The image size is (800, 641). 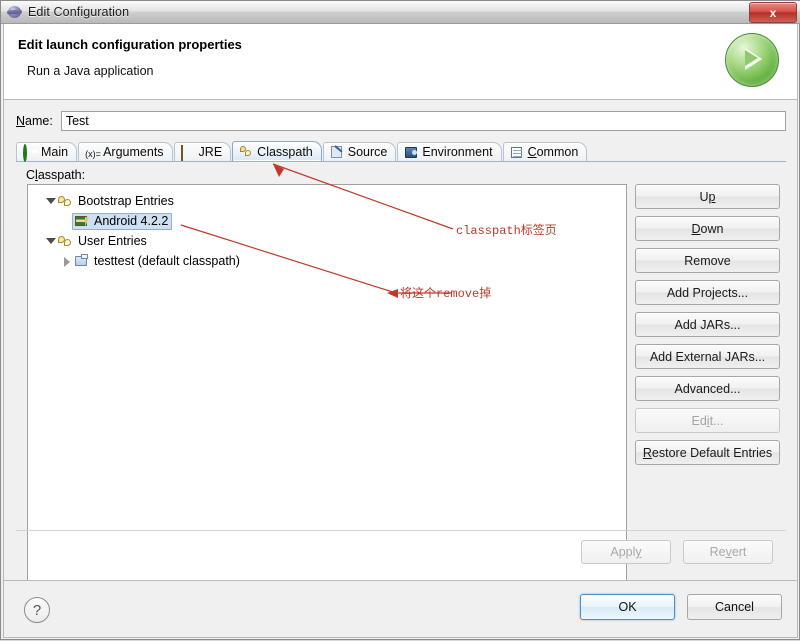 I want to click on ok-button: OK, so click(x=627, y=607).